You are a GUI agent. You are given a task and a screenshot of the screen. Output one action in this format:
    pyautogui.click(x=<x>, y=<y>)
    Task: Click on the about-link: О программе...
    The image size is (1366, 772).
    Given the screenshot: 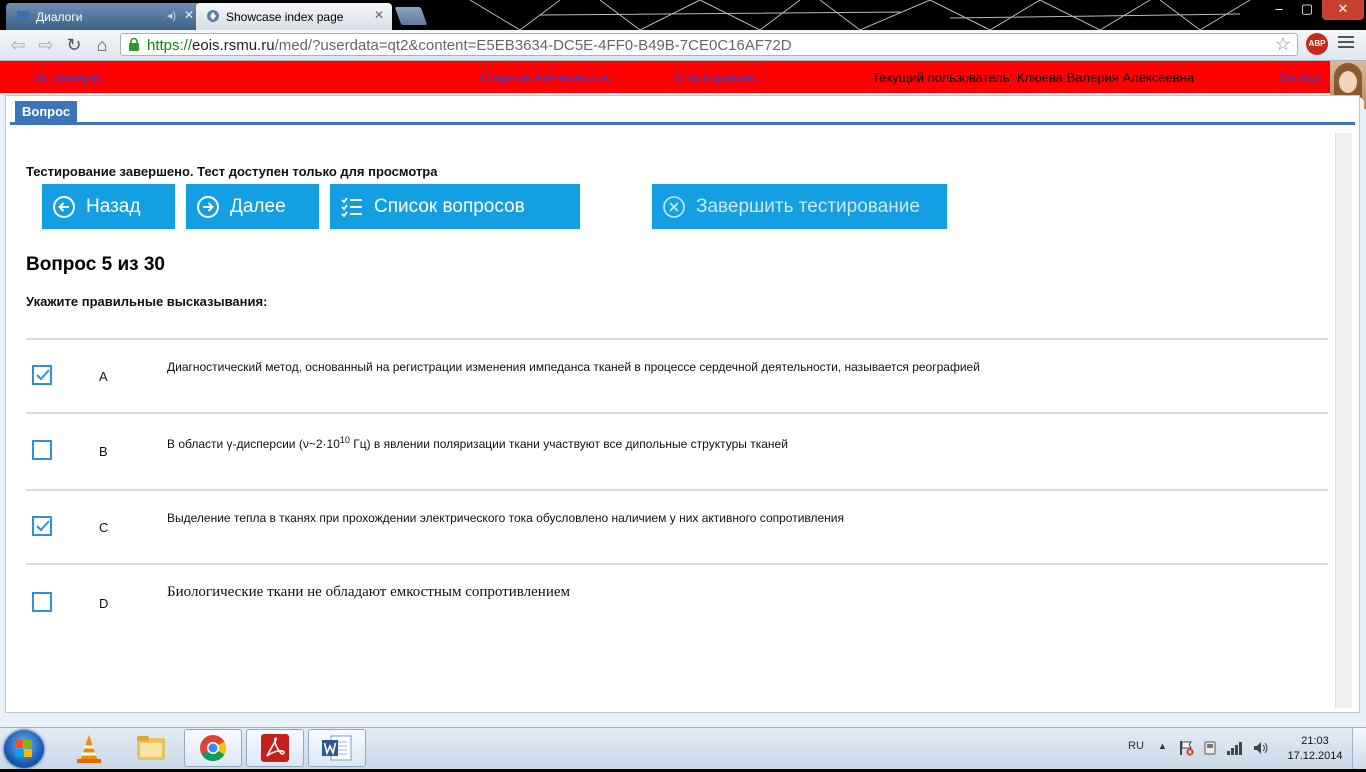 What is the action you would take?
    pyautogui.click(x=720, y=77)
    